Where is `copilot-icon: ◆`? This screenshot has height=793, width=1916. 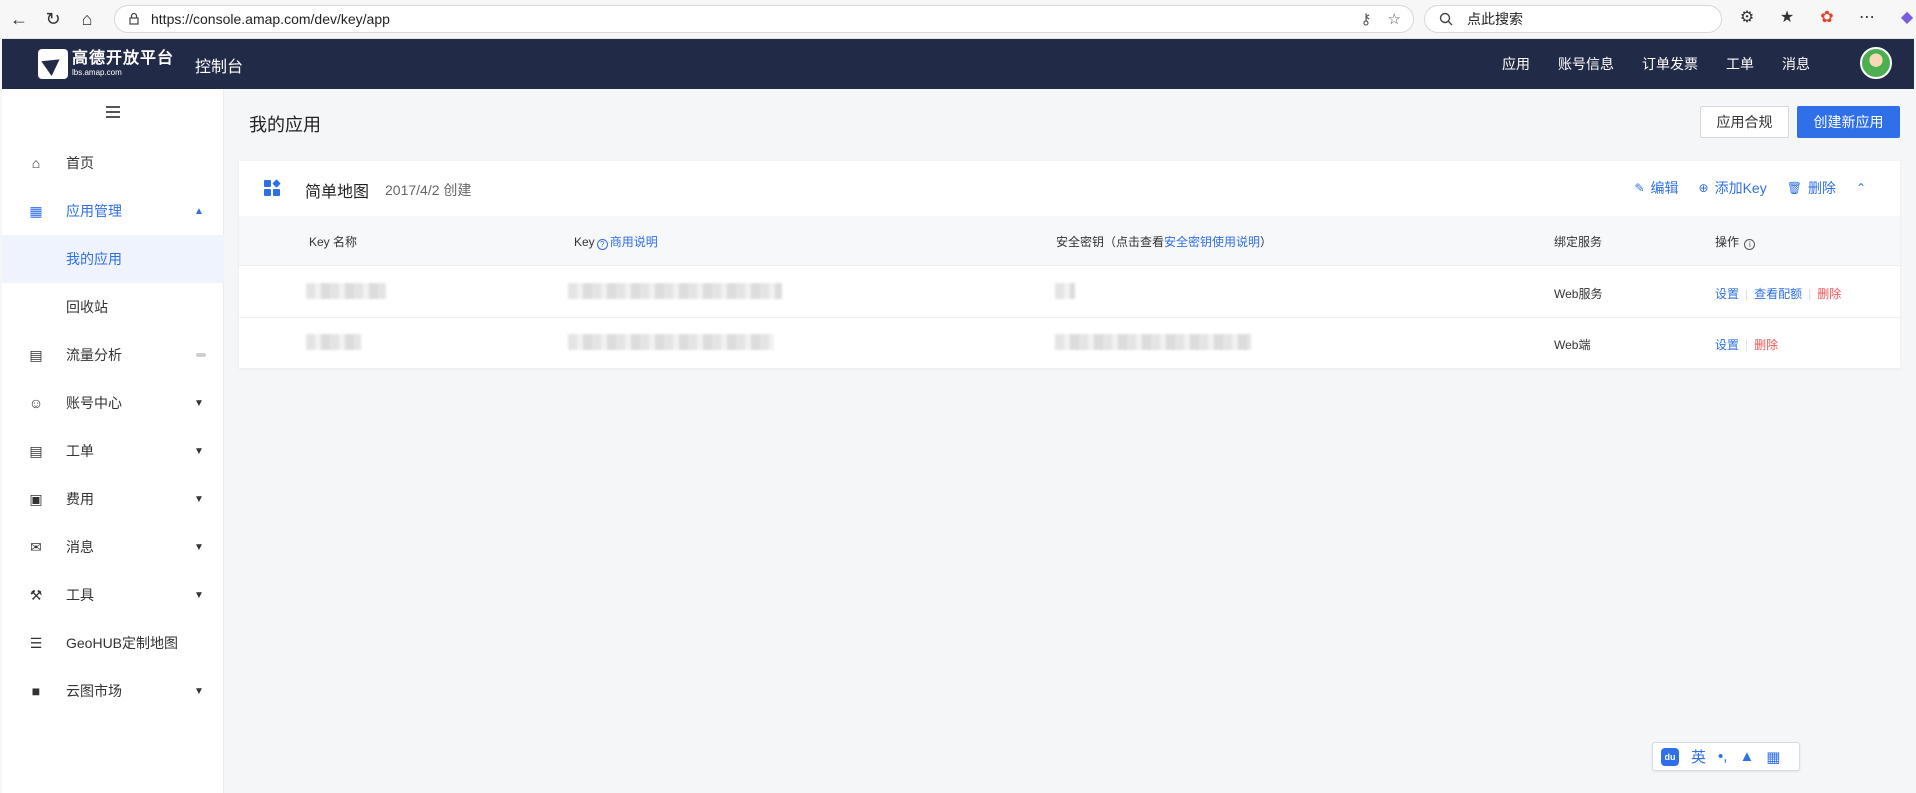 copilot-icon: ◆ is located at coordinates (1906, 17).